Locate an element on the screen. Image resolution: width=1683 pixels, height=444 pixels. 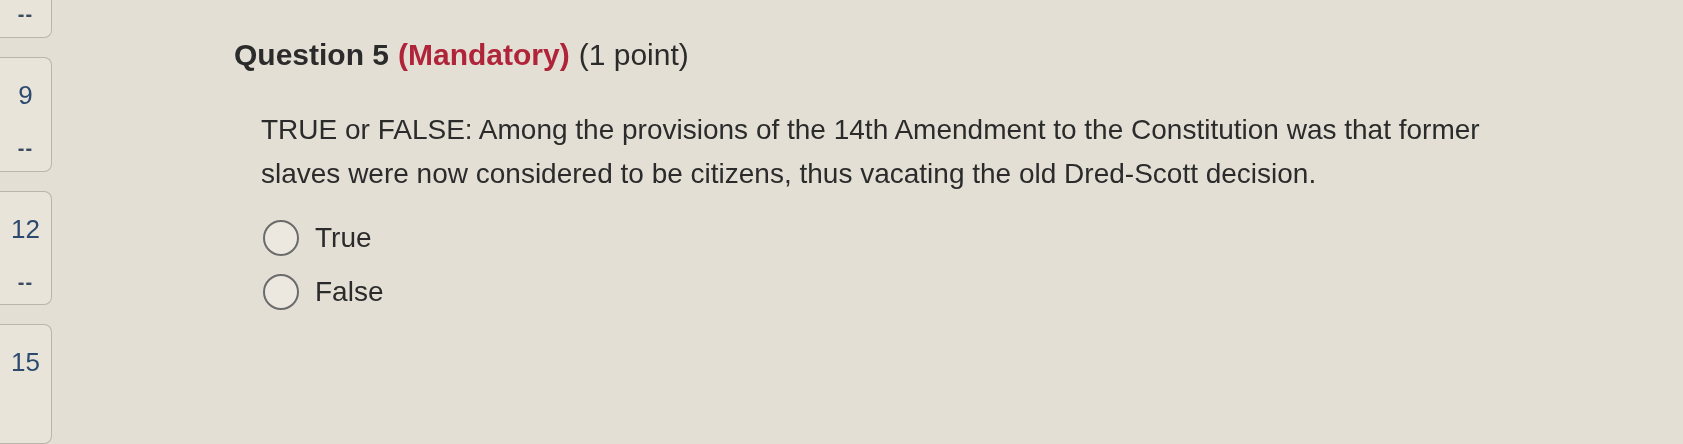
question-nav-card: 15 is located at coordinates (26, 384).